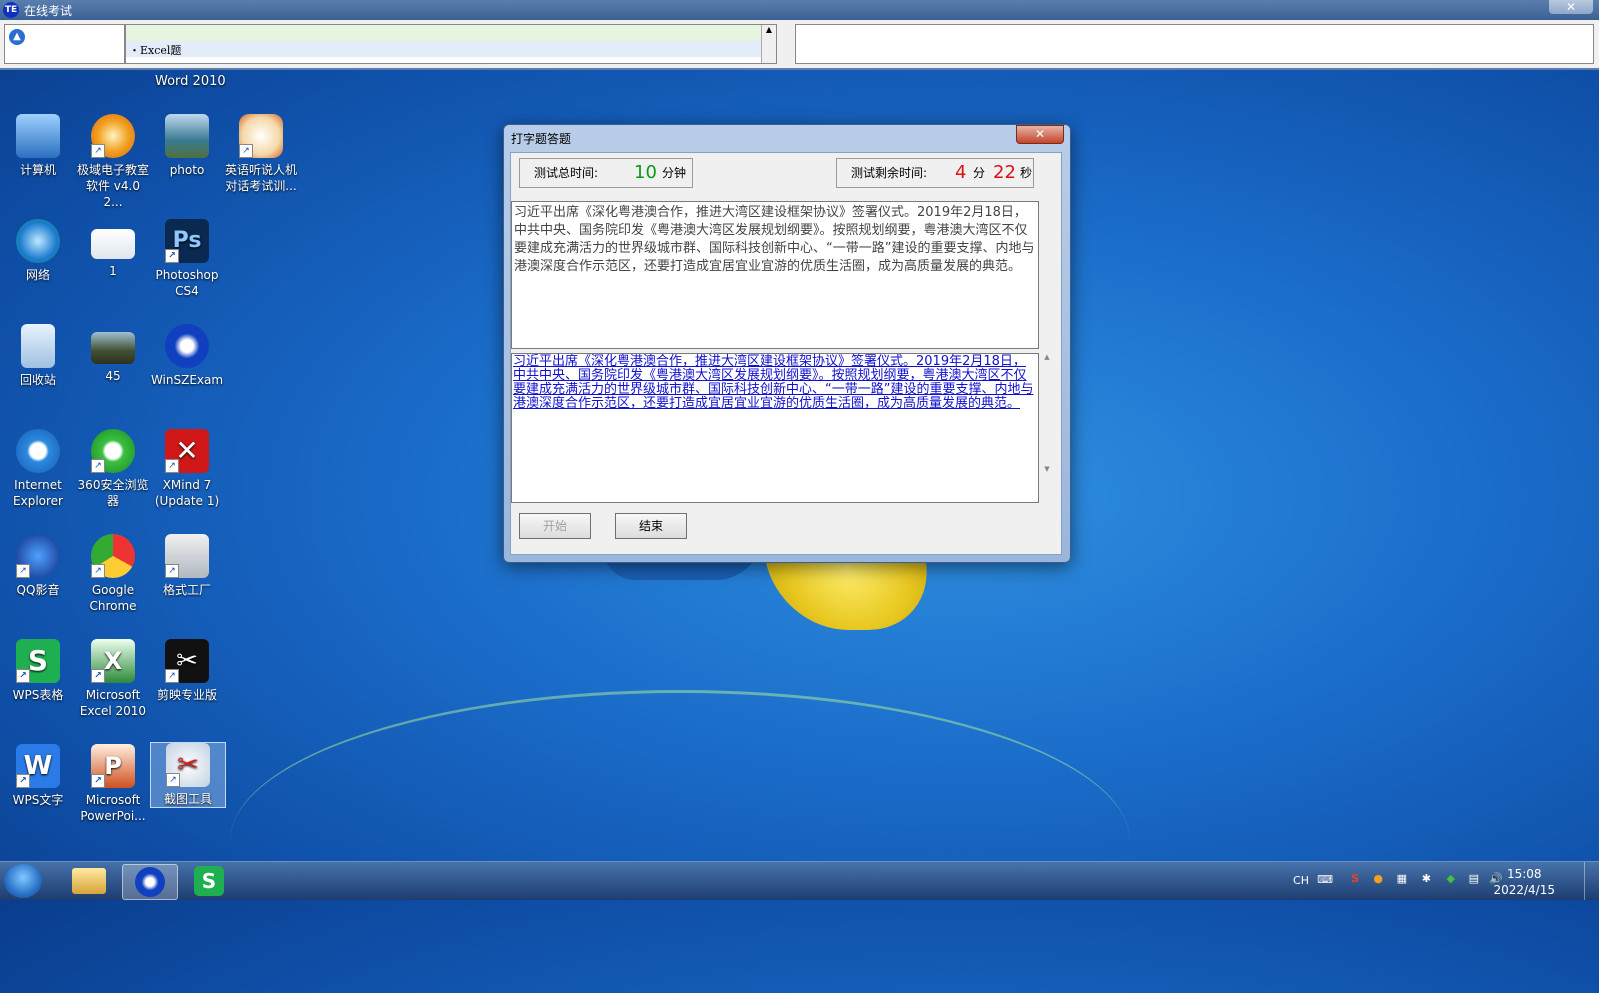 The height and width of the screenshot is (993, 1599). I want to click on desktop-icon-label: 1, so click(113, 271).